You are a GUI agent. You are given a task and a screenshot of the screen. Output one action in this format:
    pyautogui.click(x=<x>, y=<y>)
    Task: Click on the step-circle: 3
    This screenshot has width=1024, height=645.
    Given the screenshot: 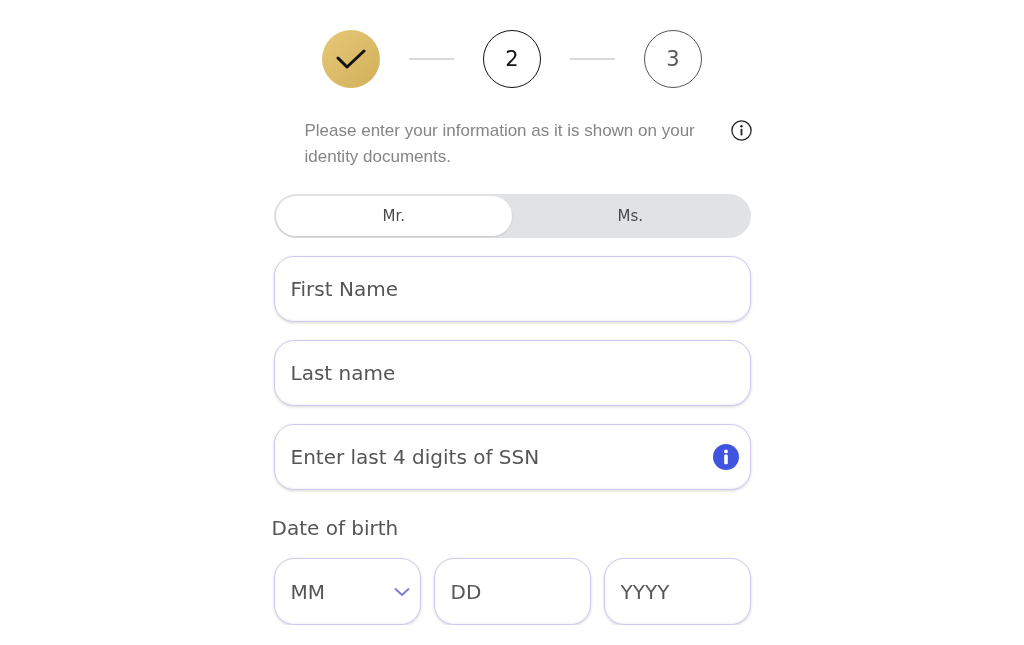 What is the action you would take?
    pyautogui.click(x=673, y=59)
    